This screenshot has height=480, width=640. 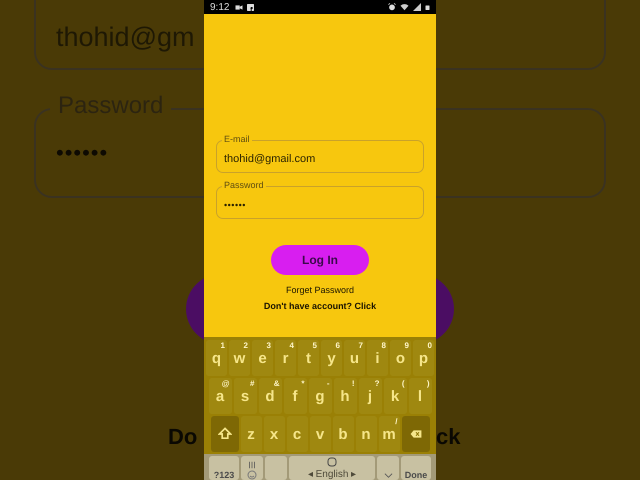 What do you see at coordinates (420, 396) in the screenshot?
I see `keyboard-key: l )` at bounding box center [420, 396].